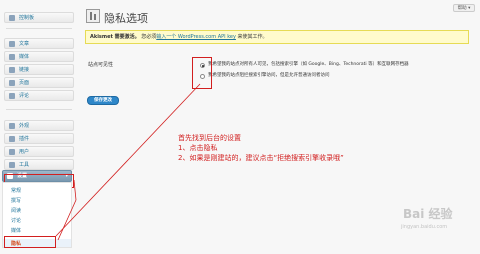 The width and height of the screenshot is (480, 254). Describe the element at coordinates (424, 227) in the screenshot. I see `watermark-url: jingyan.baidu.com` at that location.